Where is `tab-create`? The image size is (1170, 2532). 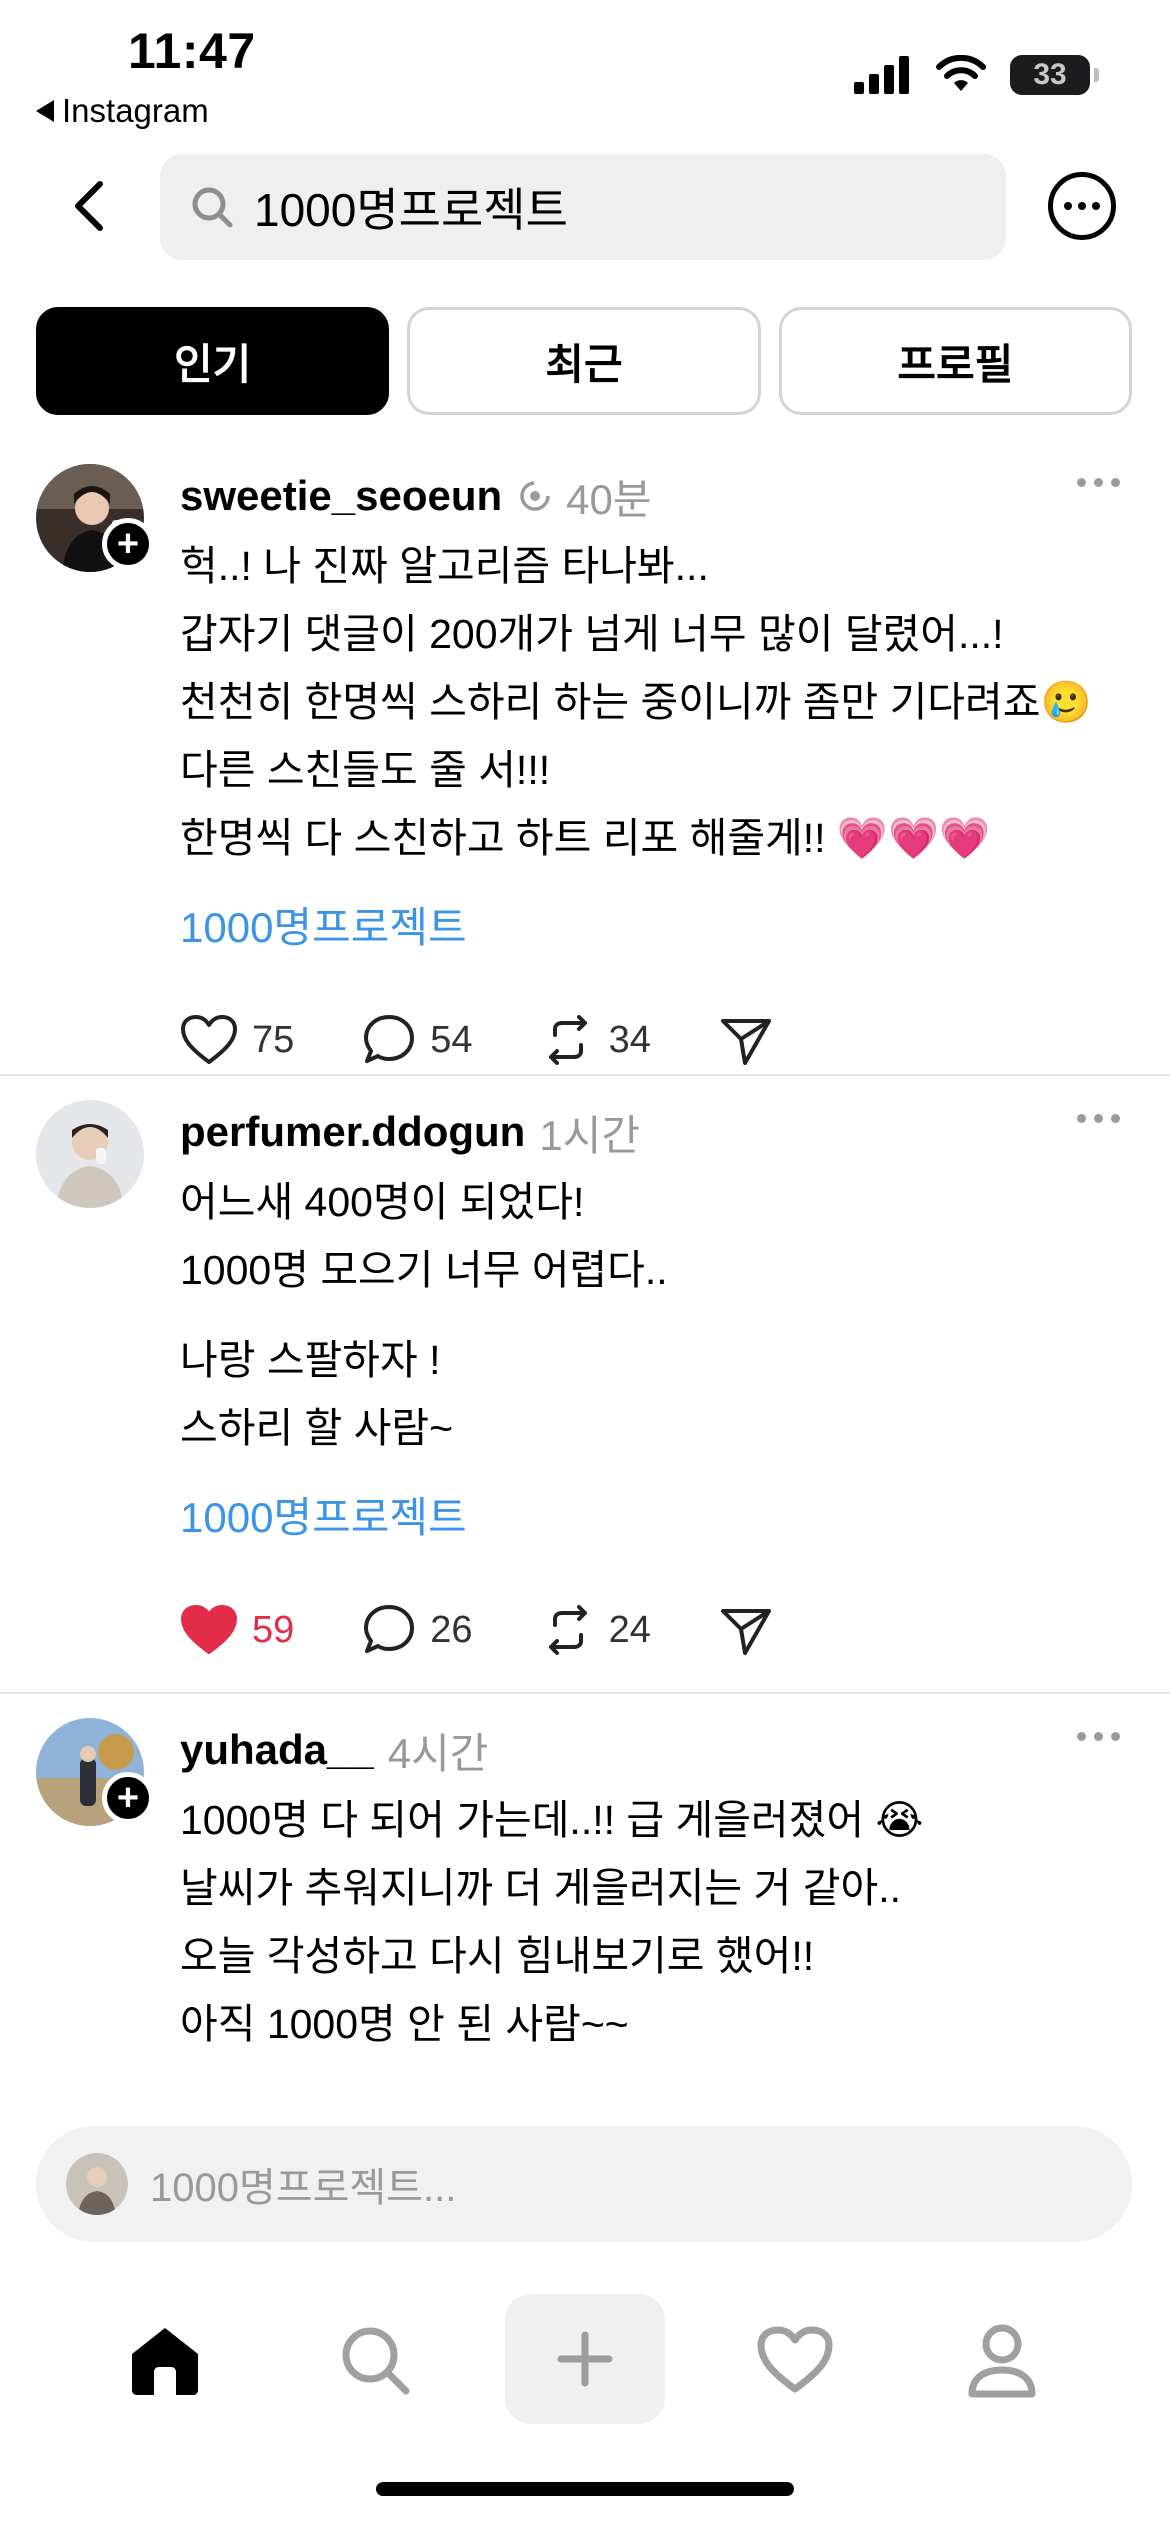
tab-create is located at coordinates (585, 2359).